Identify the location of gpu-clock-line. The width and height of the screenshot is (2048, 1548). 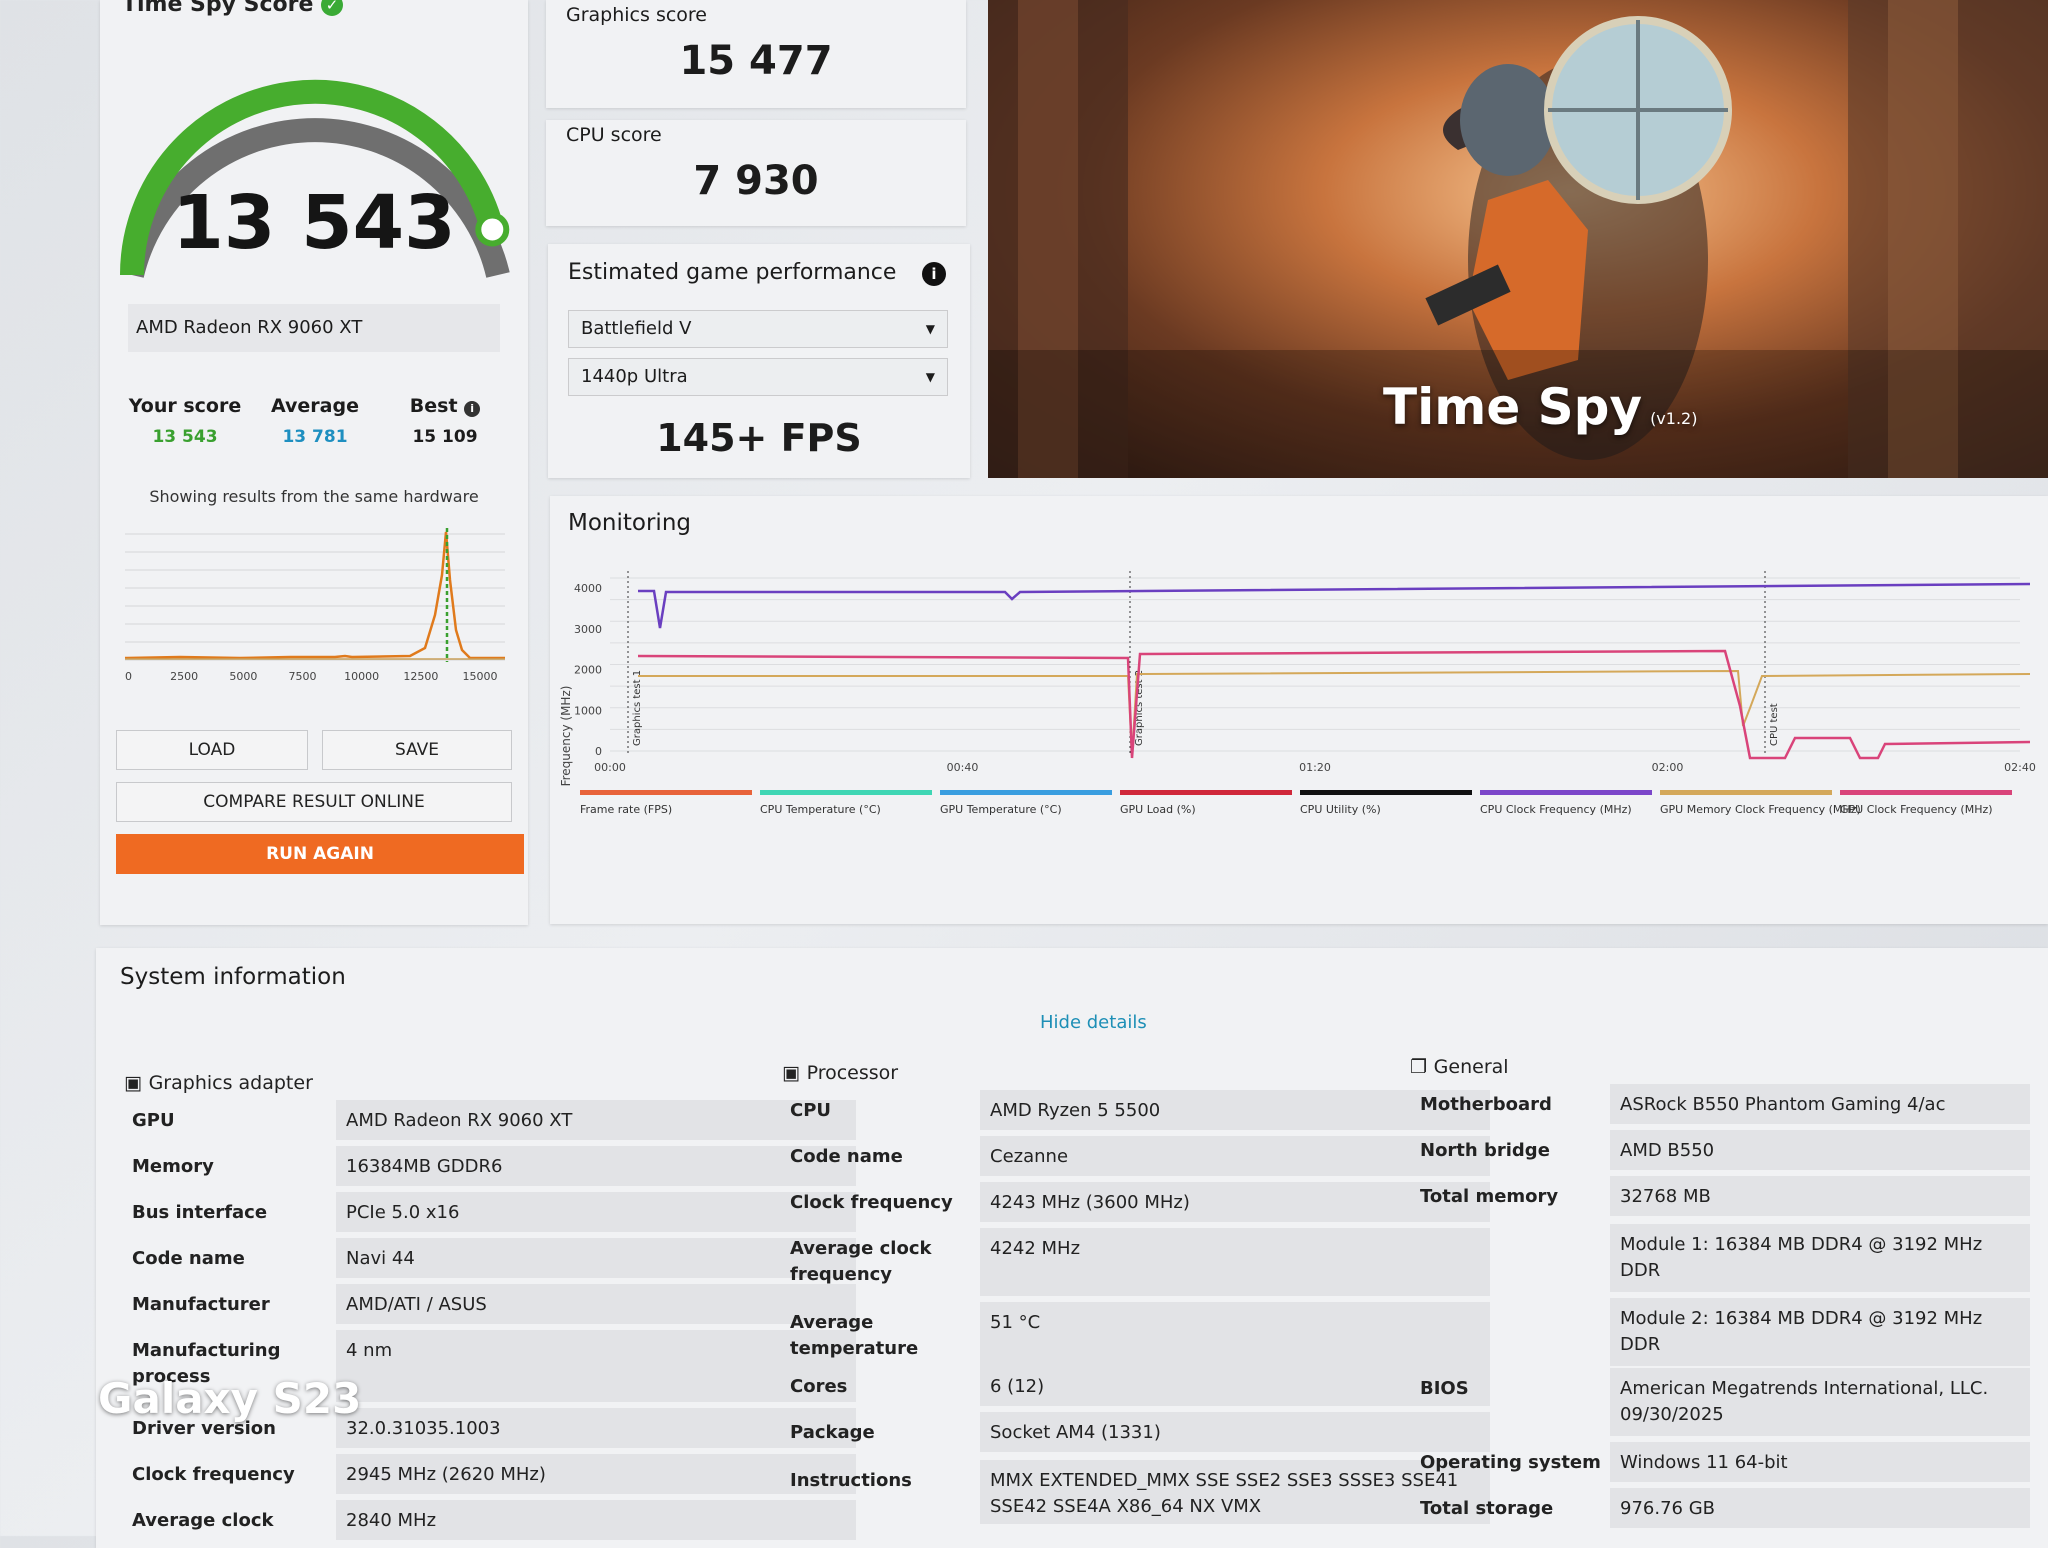
(1334, 704).